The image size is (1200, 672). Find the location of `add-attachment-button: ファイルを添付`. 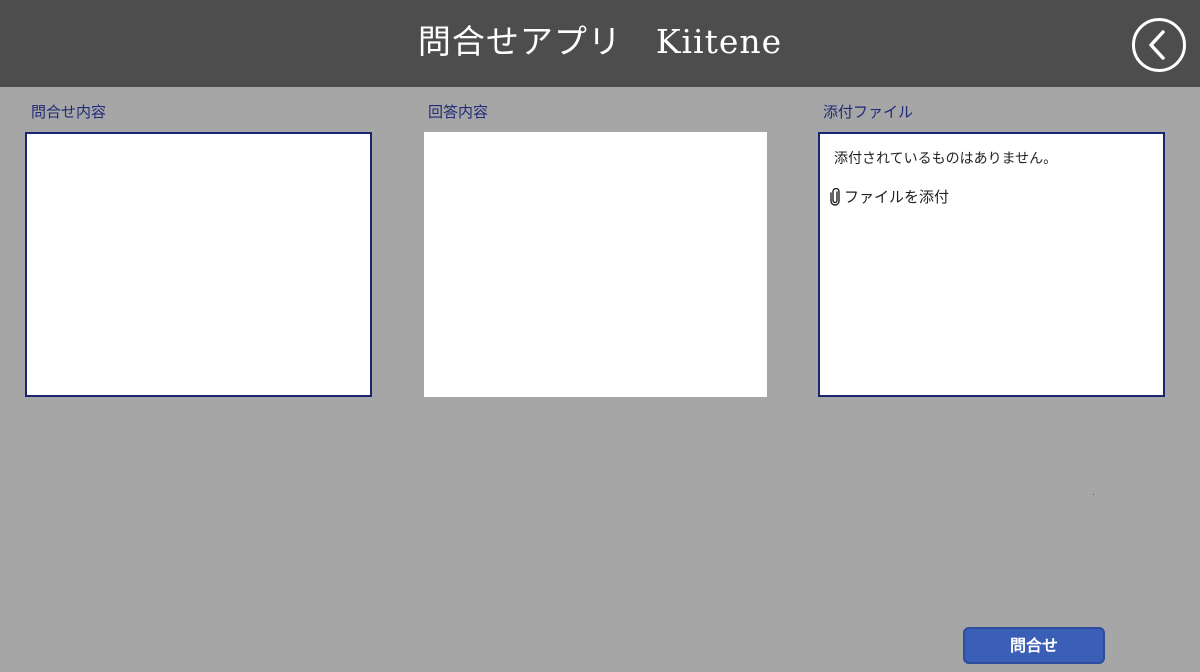

add-attachment-button: ファイルを添付 is located at coordinates (888, 196).